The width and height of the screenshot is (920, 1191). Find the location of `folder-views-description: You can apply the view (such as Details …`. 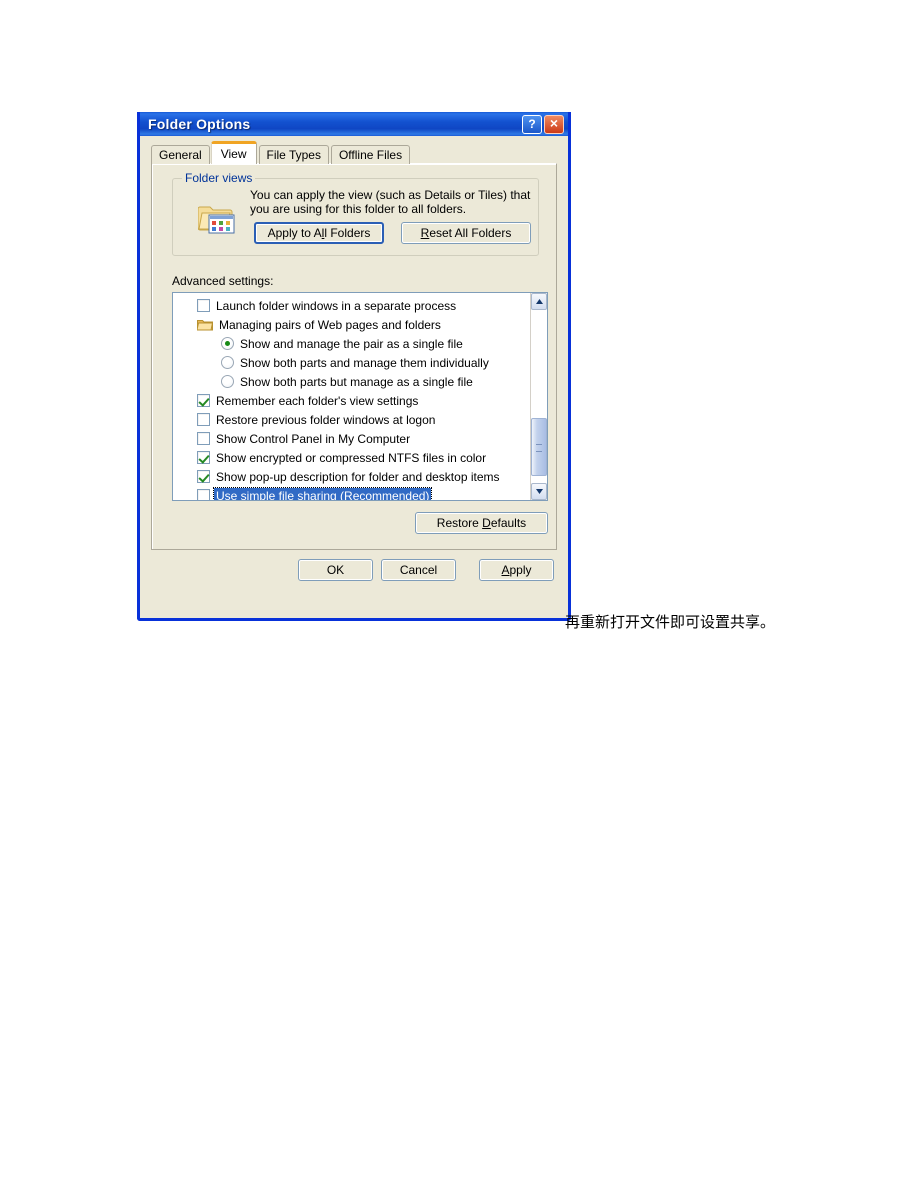

folder-views-description: You can apply the view (such as Details … is located at coordinates (390, 202).